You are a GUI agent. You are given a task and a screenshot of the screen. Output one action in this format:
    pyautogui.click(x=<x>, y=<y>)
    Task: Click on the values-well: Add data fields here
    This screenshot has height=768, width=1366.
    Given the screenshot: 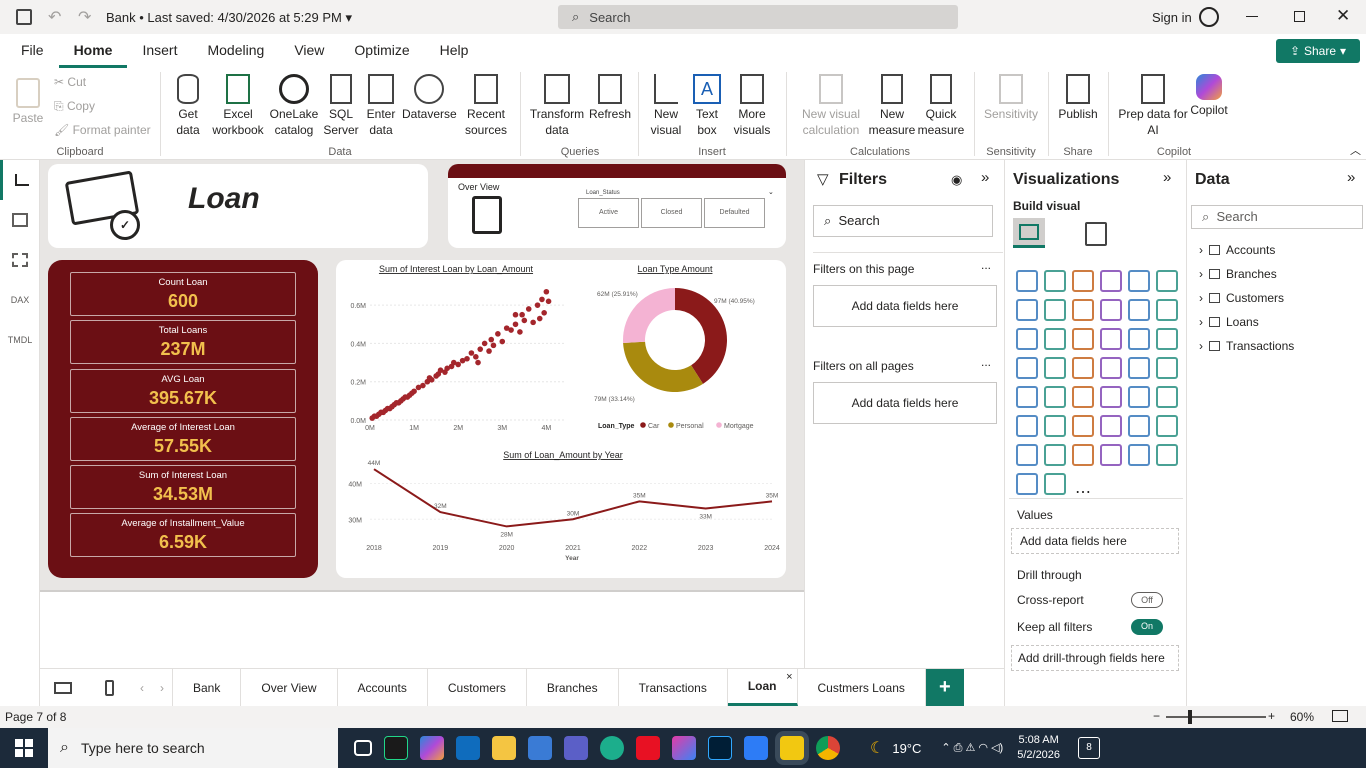 What is the action you would take?
    pyautogui.click(x=1095, y=541)
    